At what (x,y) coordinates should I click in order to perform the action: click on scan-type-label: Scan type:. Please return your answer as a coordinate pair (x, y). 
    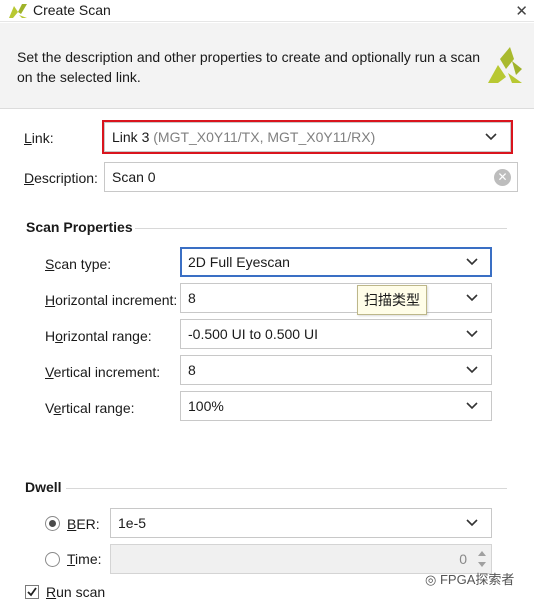
    Looking at the image, I should click on (78, 264).